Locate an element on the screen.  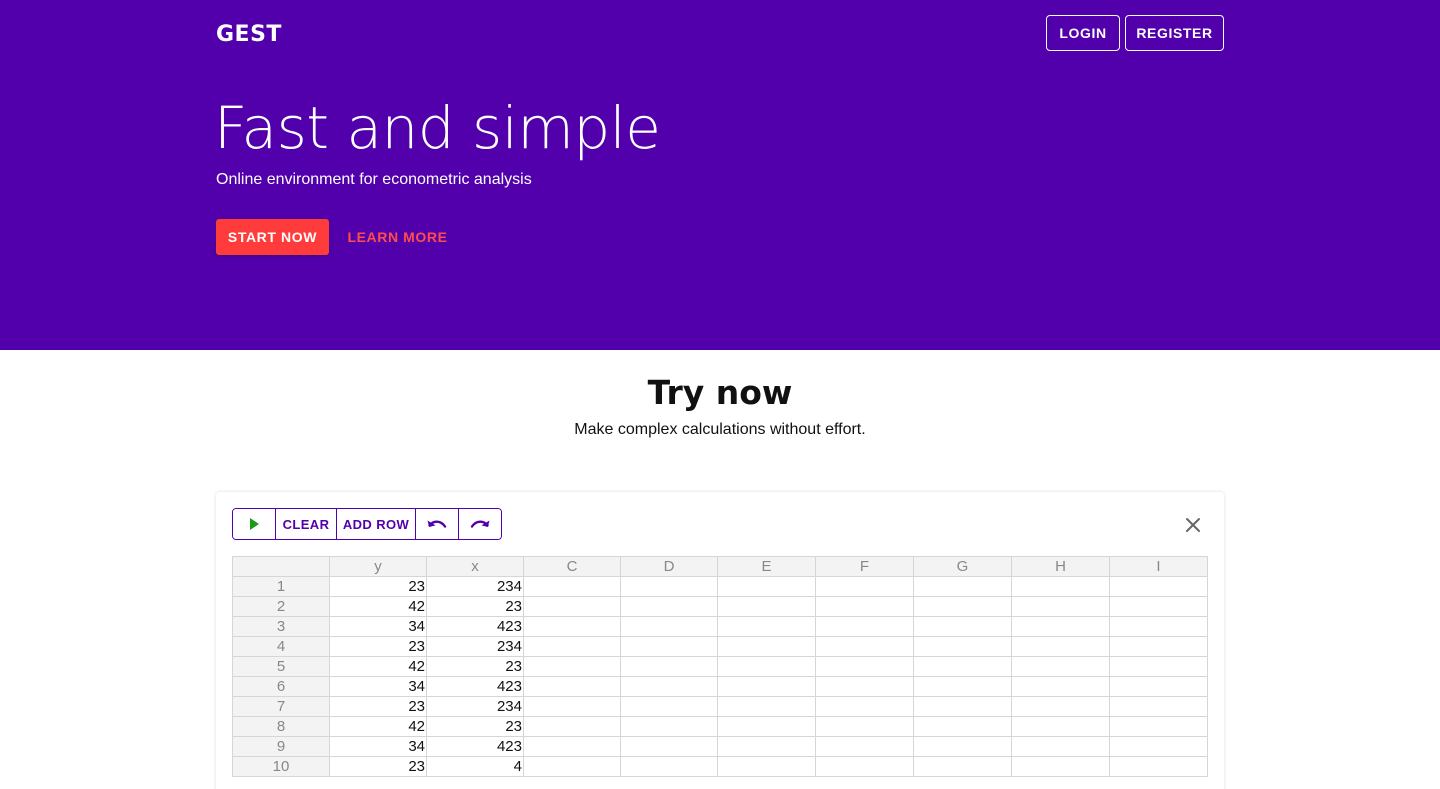
redo-button is located at coordinates (480, 524).